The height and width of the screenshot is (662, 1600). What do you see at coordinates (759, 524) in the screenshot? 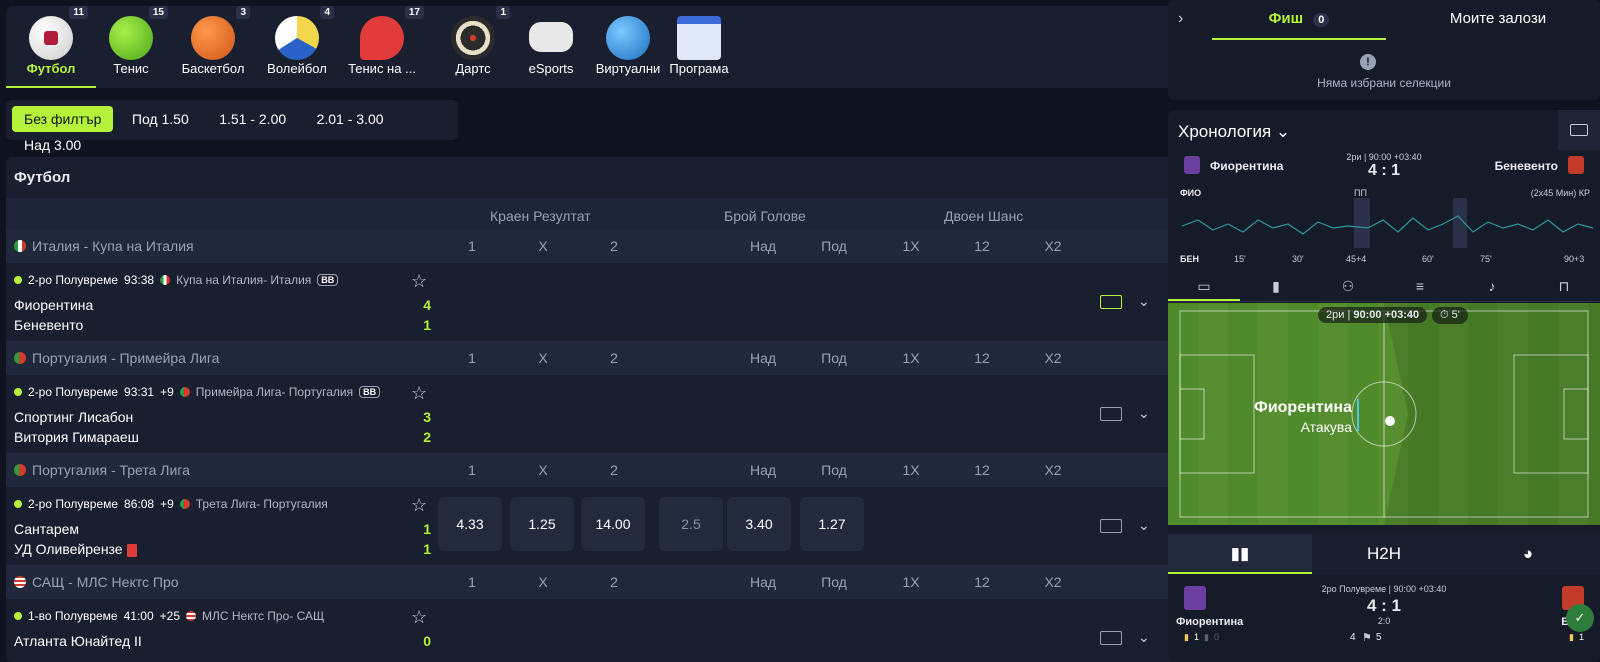
I see `odd-button-over: 3.40` at bounding box center [759, 524].